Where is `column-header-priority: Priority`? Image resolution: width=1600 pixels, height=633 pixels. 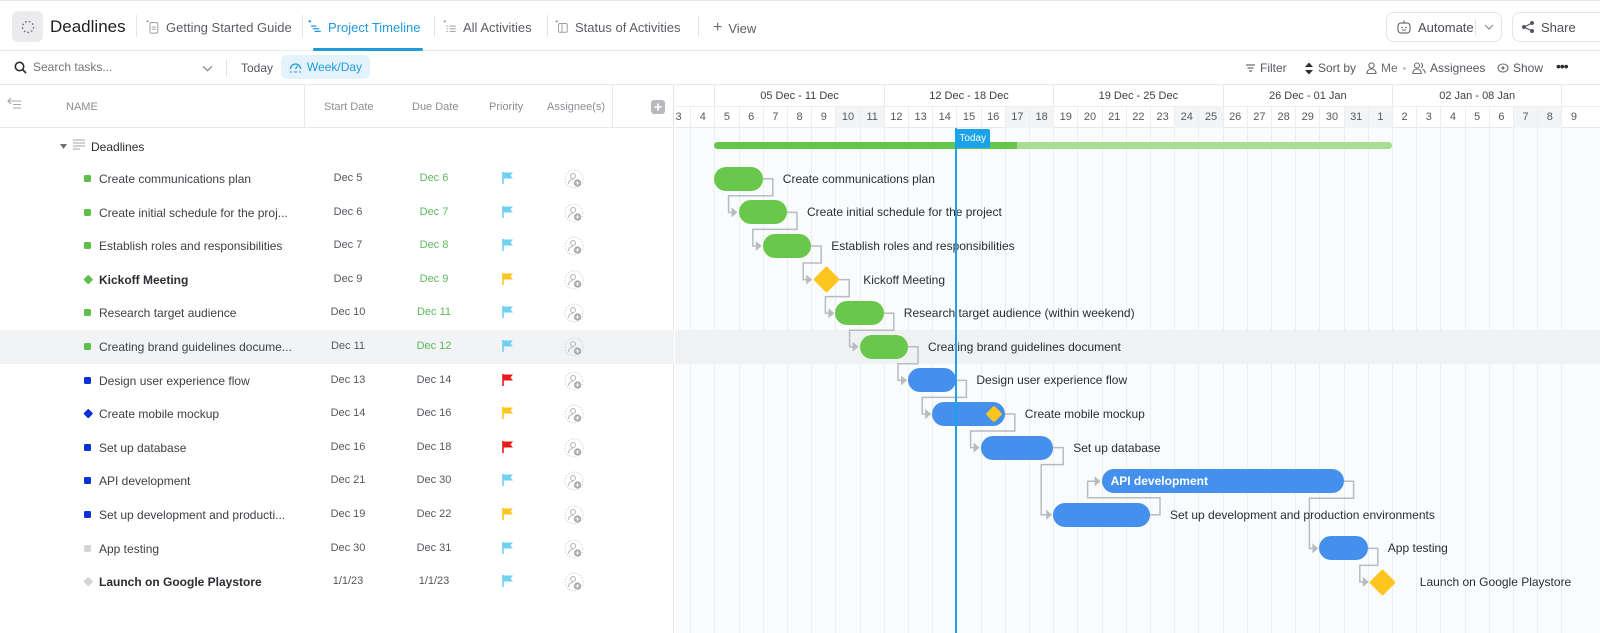
column-header-priority: Priority is located at coordinates (506, 107).